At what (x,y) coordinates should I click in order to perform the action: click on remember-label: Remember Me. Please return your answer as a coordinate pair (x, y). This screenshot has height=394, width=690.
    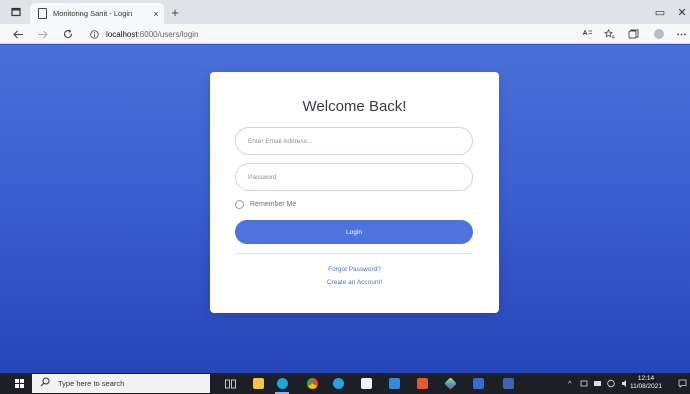
    Looking at the image, I should click on (273, 204).